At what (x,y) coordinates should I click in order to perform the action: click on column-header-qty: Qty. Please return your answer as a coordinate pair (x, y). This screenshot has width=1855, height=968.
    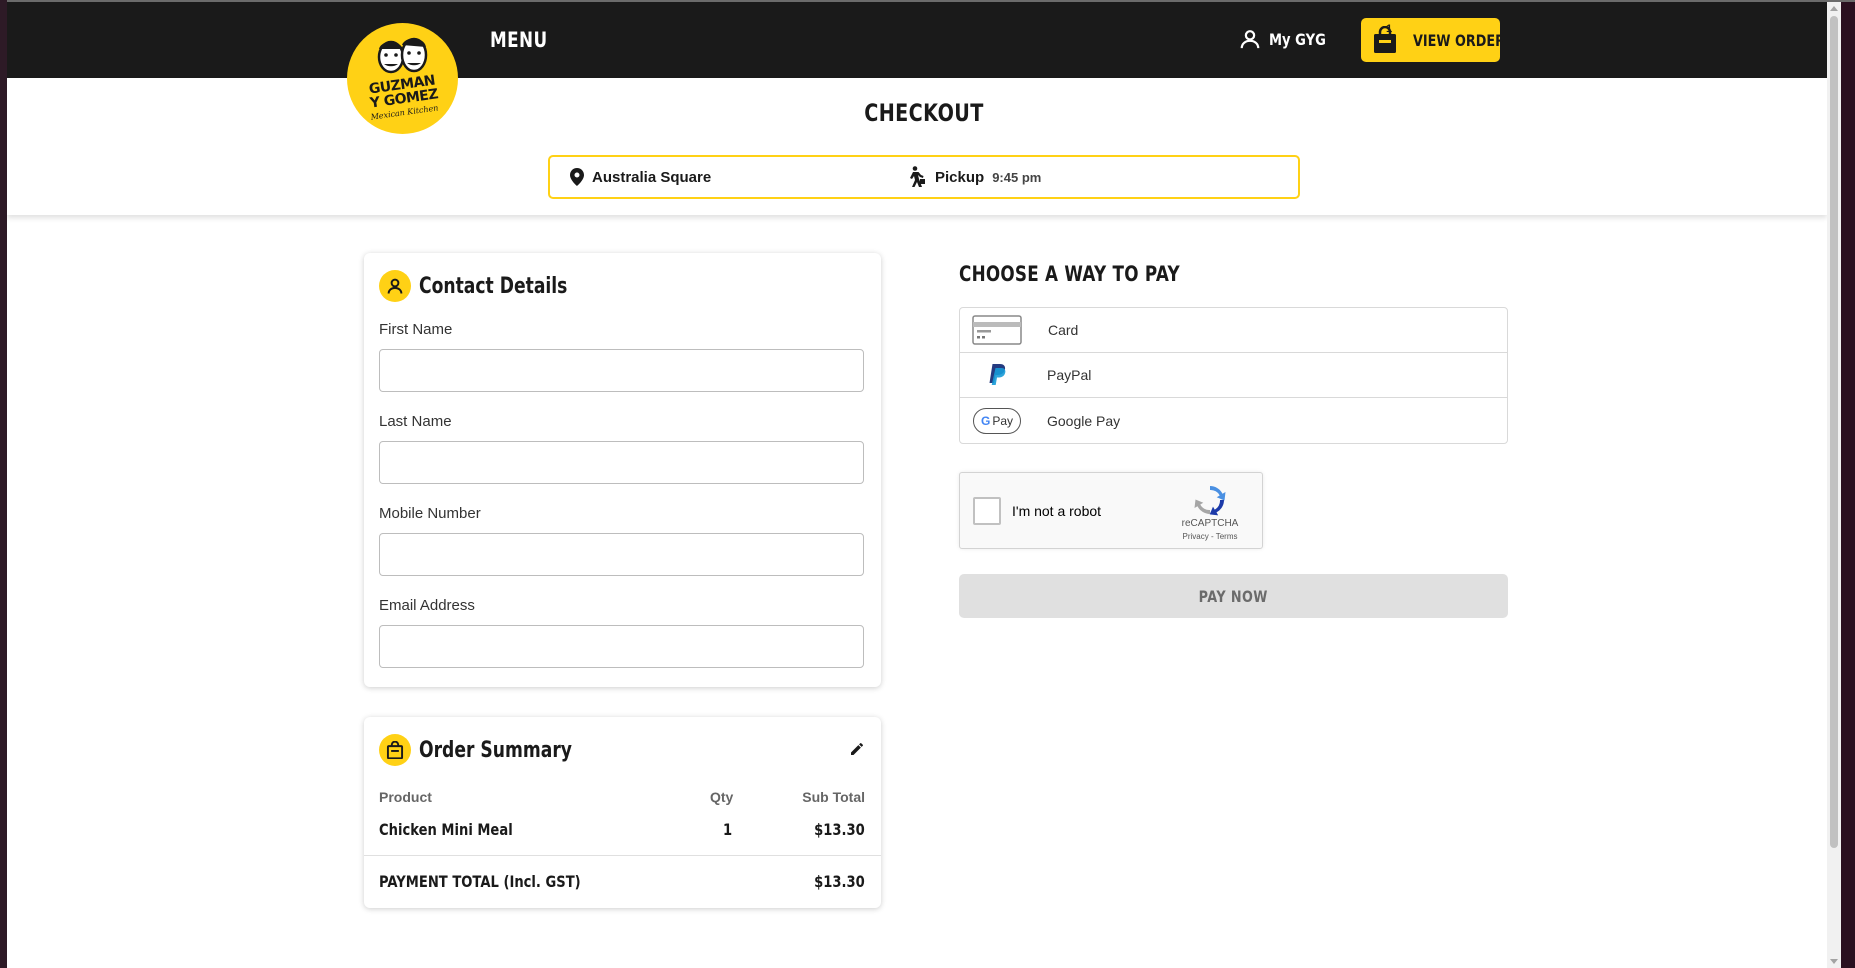
    Looking at the image, I should click on (722, 797).